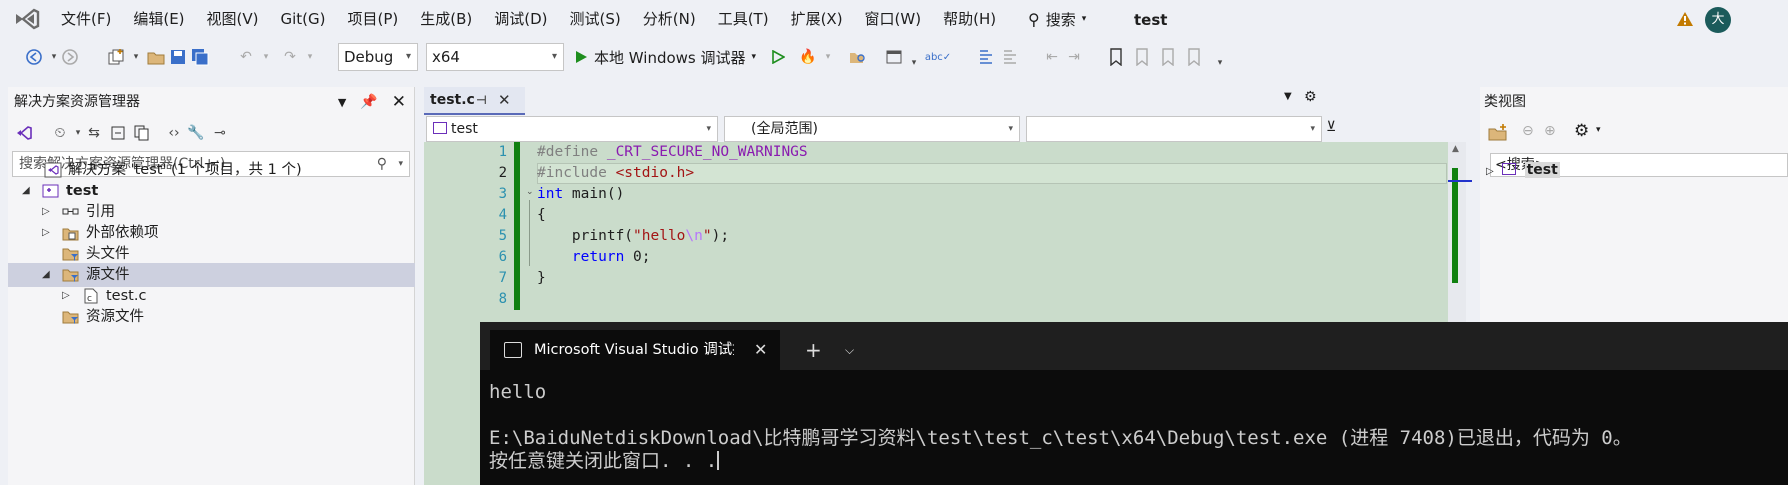  Describe the element at coordinates (378, 57) in the screenshot. I see `configuration-dropdown: Debug ▾` at that location.